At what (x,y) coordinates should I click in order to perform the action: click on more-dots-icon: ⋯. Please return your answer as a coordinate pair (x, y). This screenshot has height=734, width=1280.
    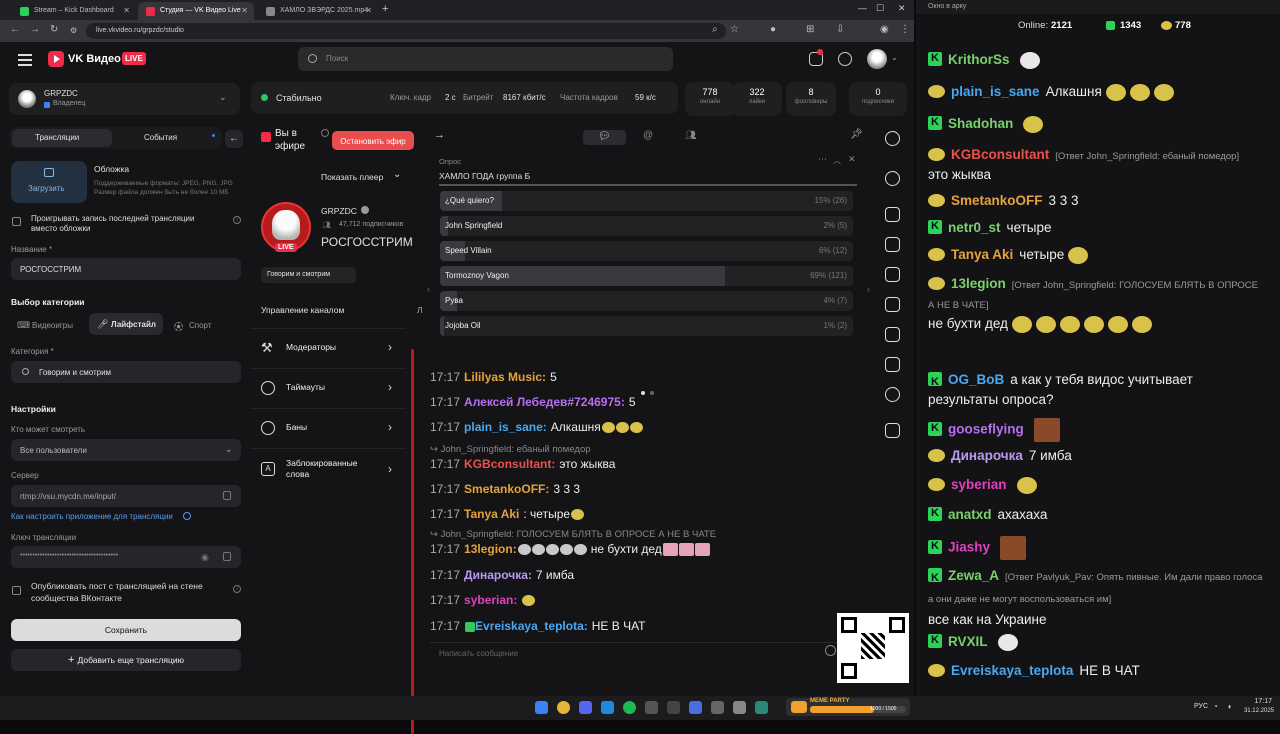
    Looking at the image, I should click on (822, 159).